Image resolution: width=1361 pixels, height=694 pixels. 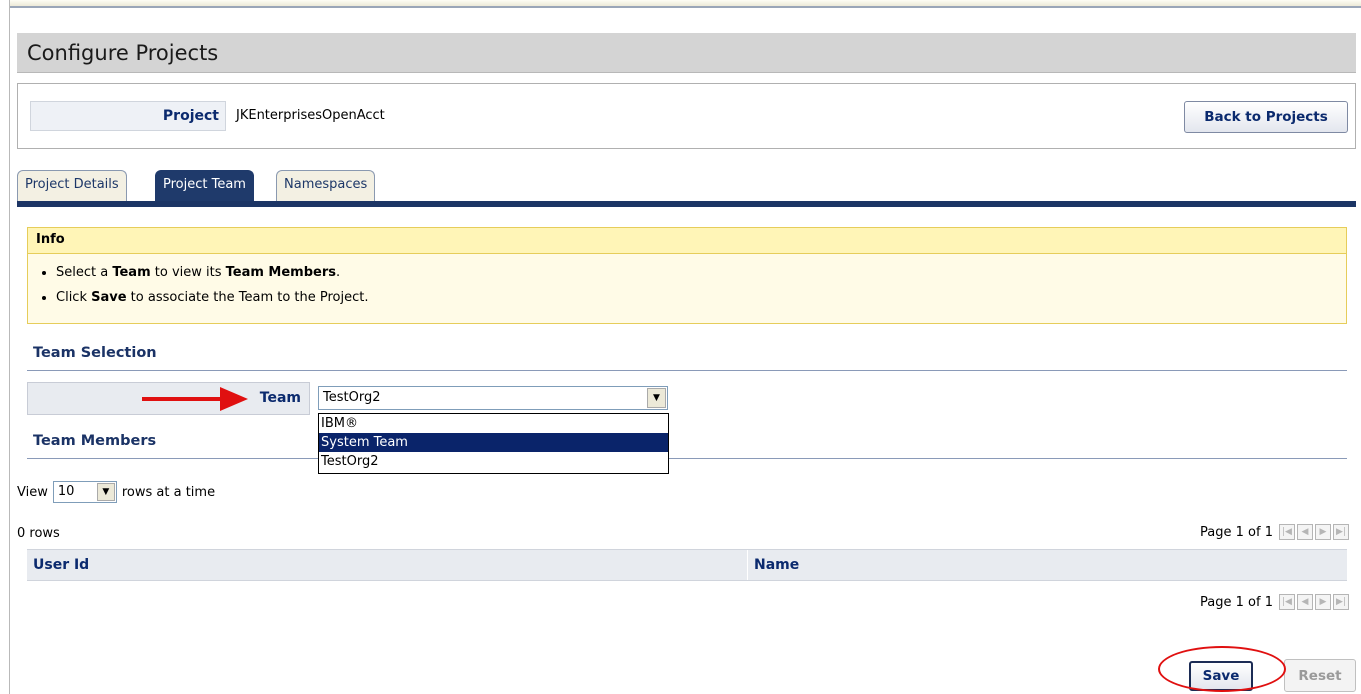 I want to click on team-option-system-team: System Team, so click(x=493, y=442).